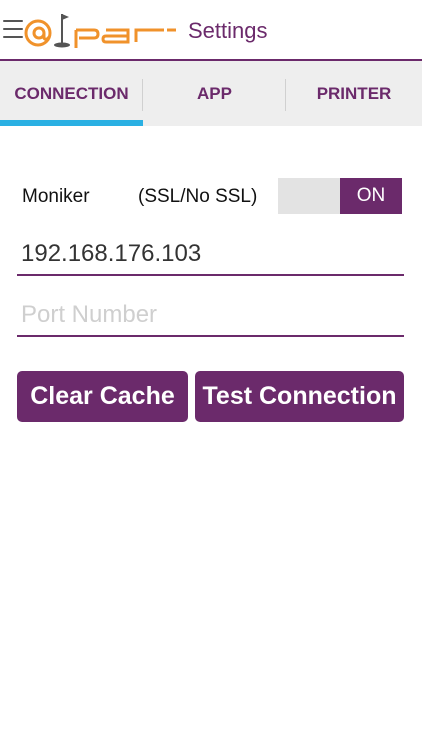  What do you see at coordinates (13, 29) in the screenshot?
I see `hamburger-menu-icon` at bounding box center [13, 29].